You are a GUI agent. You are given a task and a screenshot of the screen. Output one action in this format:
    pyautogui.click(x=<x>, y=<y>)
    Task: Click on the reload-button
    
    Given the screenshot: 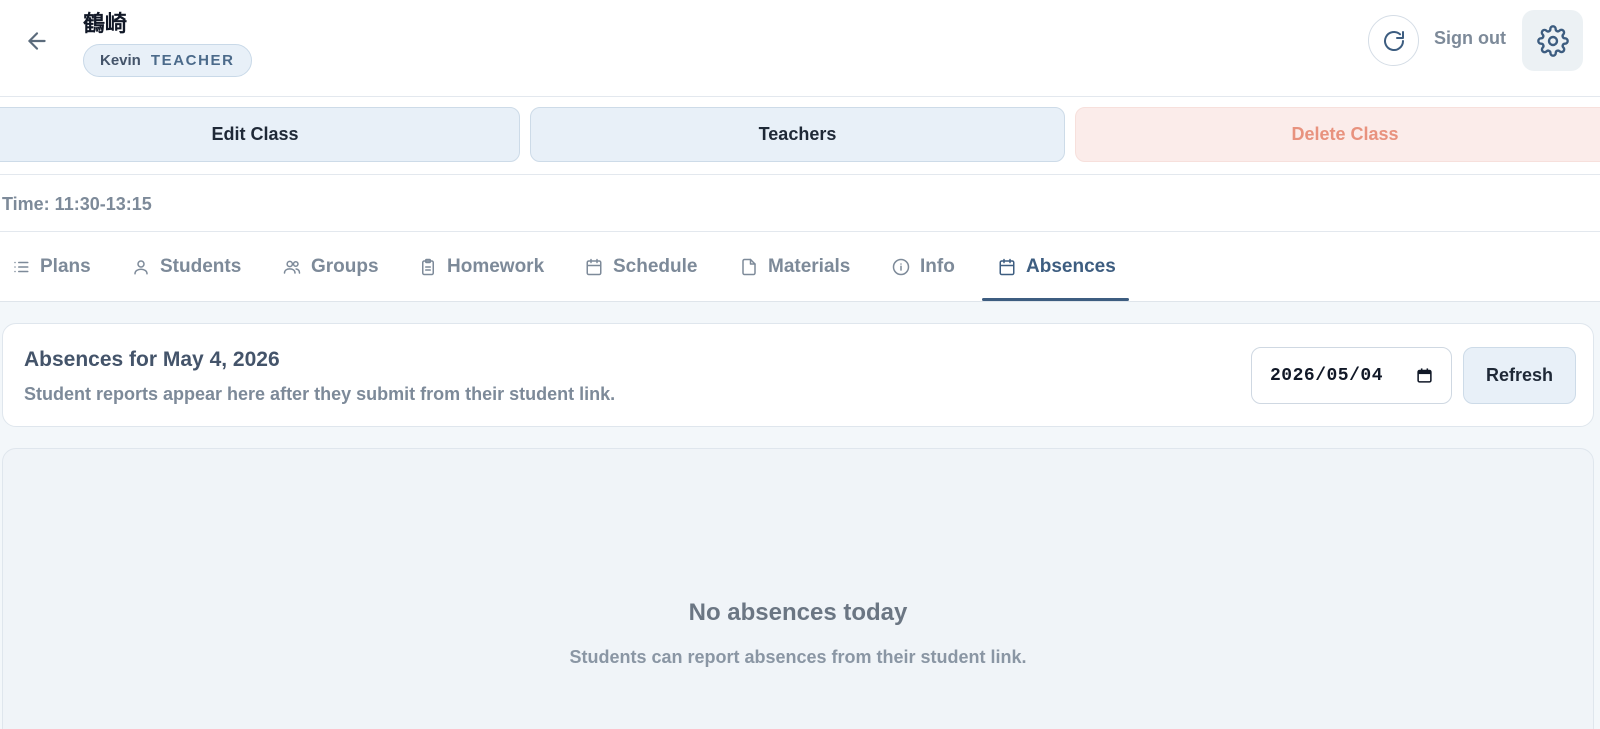 What is the action you would take?
    pyautogui.click(x=1393, y=40)
    